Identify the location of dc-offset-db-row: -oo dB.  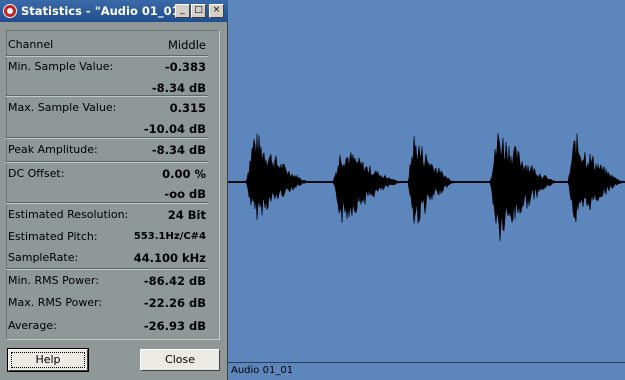
(107, 194).